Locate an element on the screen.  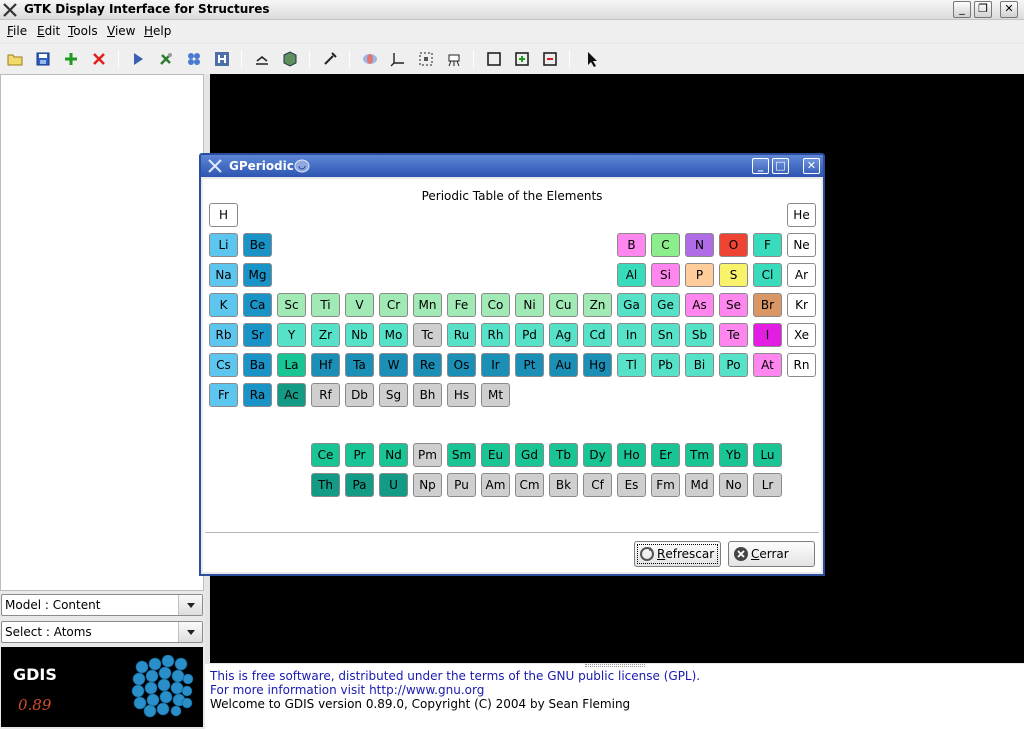
element-tc: Tc is located at coordinates (427, 335).